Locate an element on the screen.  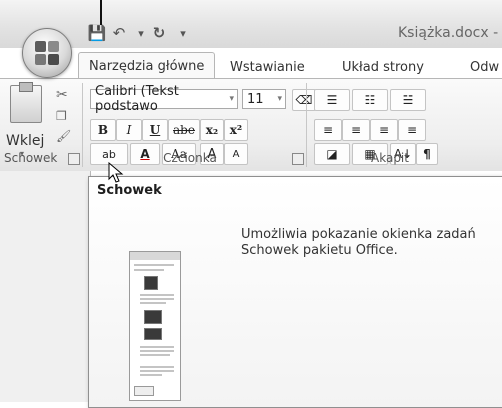
strikethrough-button: abe is located at coordinates (184, 130).